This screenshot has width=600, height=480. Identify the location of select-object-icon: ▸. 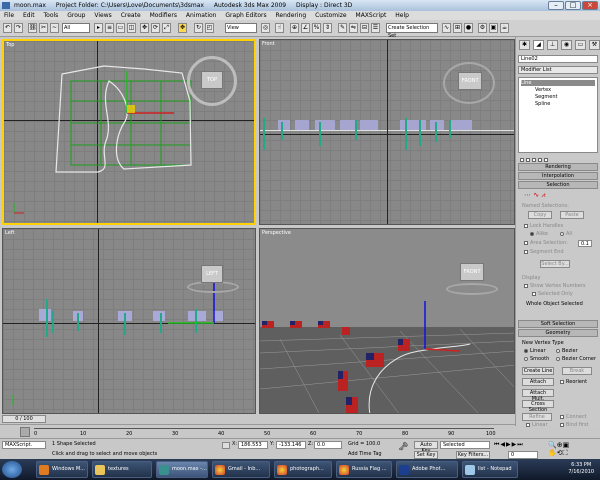
(98, 28).